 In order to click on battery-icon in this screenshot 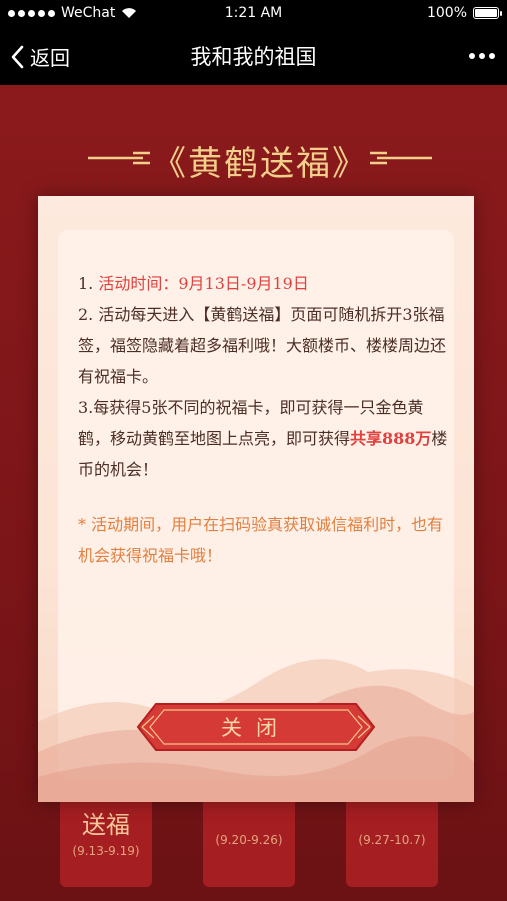, I will do `click(487, 13)`.